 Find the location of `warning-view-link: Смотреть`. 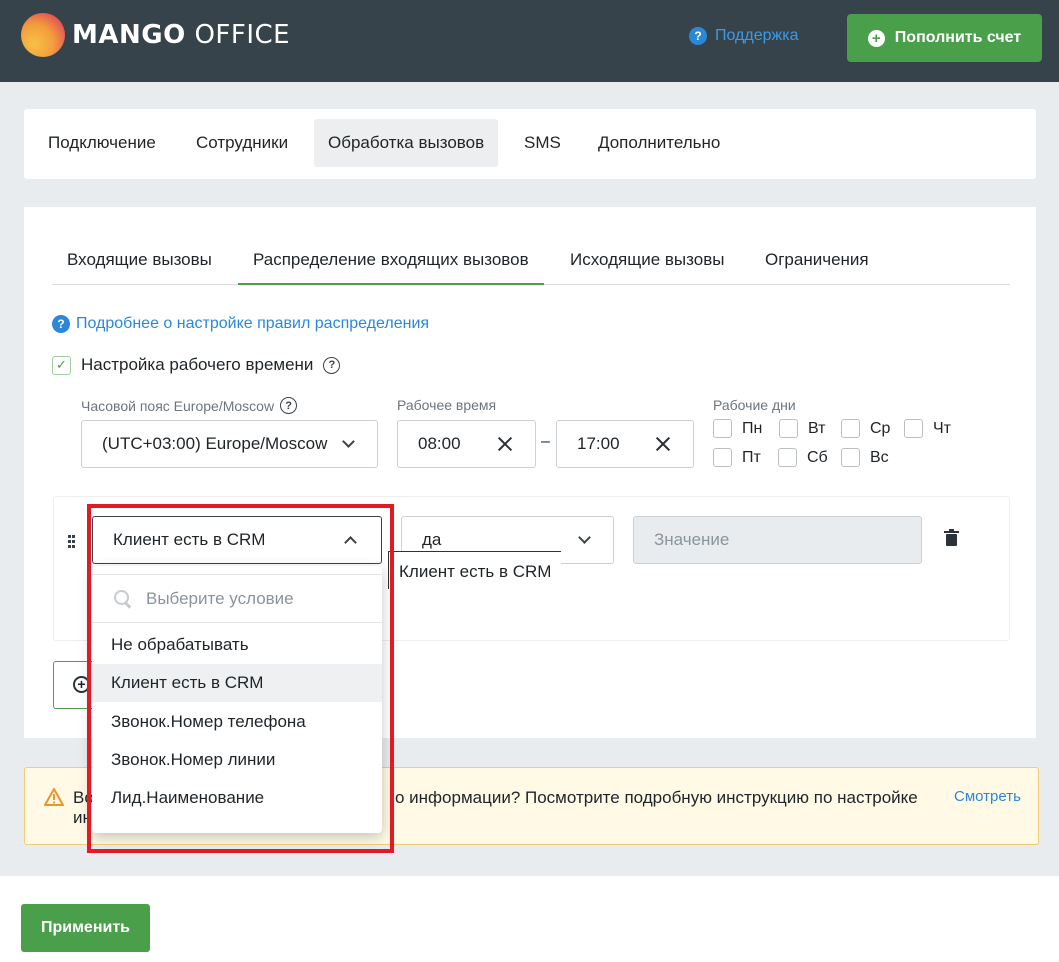

warning-view-link: Смотреть is located at coordinates (987, 796).